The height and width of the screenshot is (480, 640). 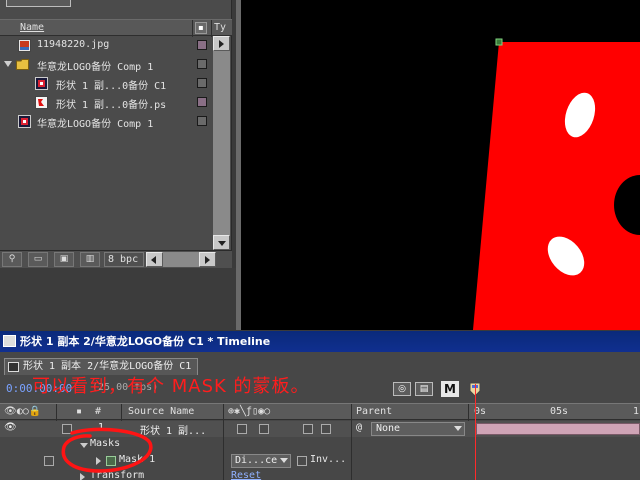 I want to click on mask-inverted-checkbox, so click(x=302, y=461).